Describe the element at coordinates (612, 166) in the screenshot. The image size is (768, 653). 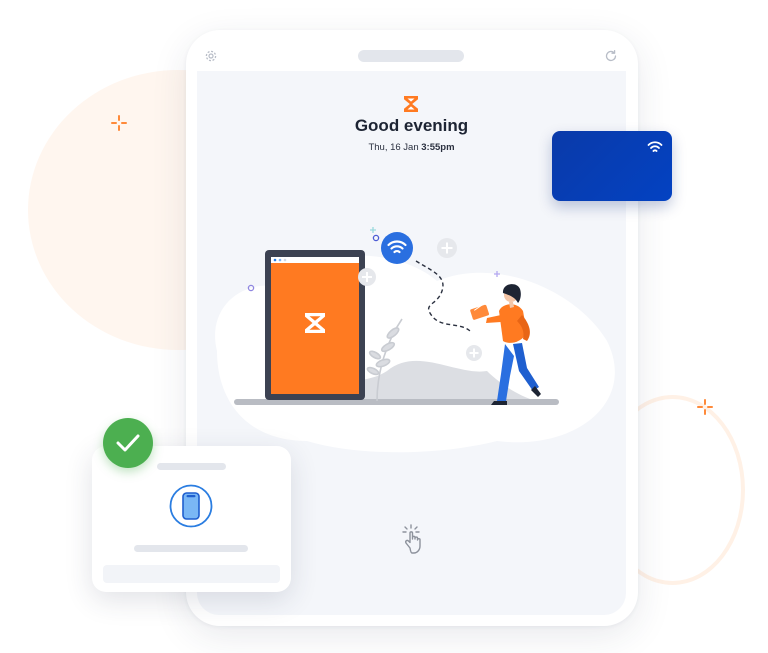
I see `nfc-access-card` at that location.